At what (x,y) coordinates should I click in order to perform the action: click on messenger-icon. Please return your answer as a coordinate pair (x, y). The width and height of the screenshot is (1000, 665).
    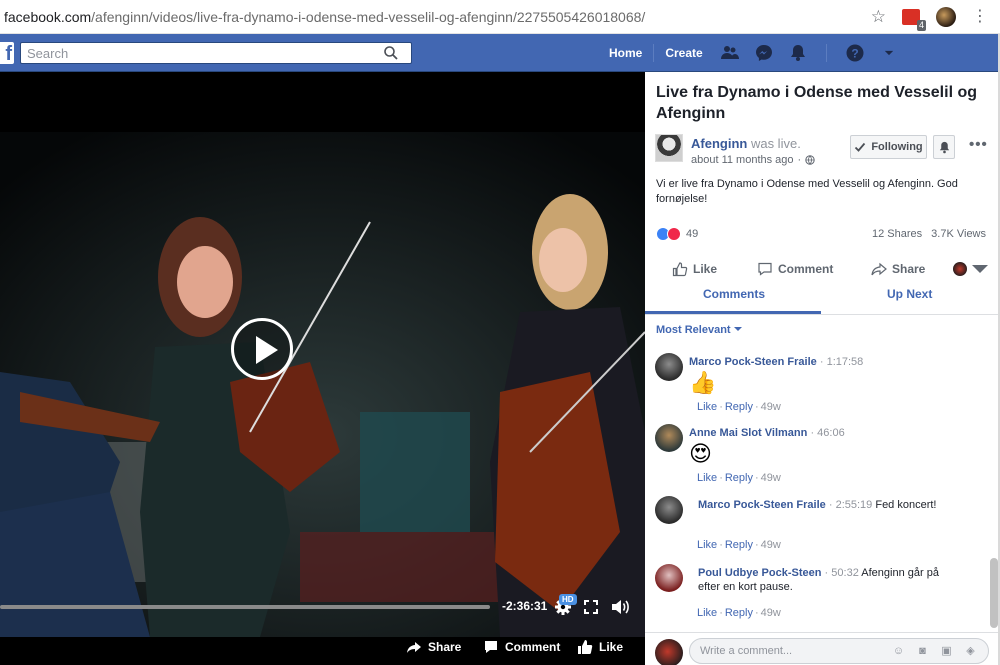
    Looking at the image, I should click on (764, 53).